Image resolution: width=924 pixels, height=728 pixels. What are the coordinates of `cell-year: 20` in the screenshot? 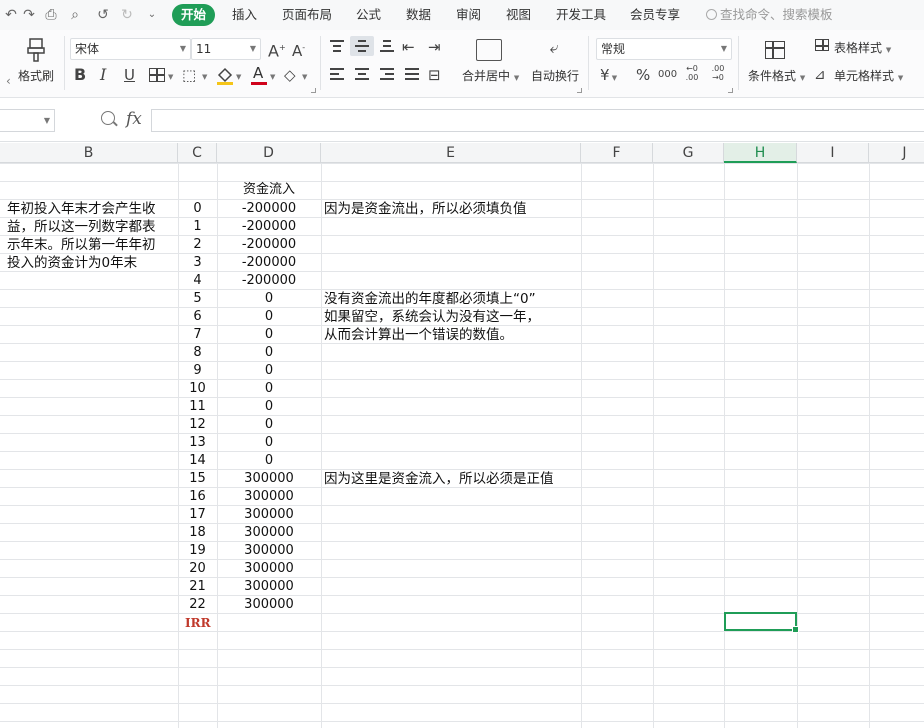 It's located at (197, 569).